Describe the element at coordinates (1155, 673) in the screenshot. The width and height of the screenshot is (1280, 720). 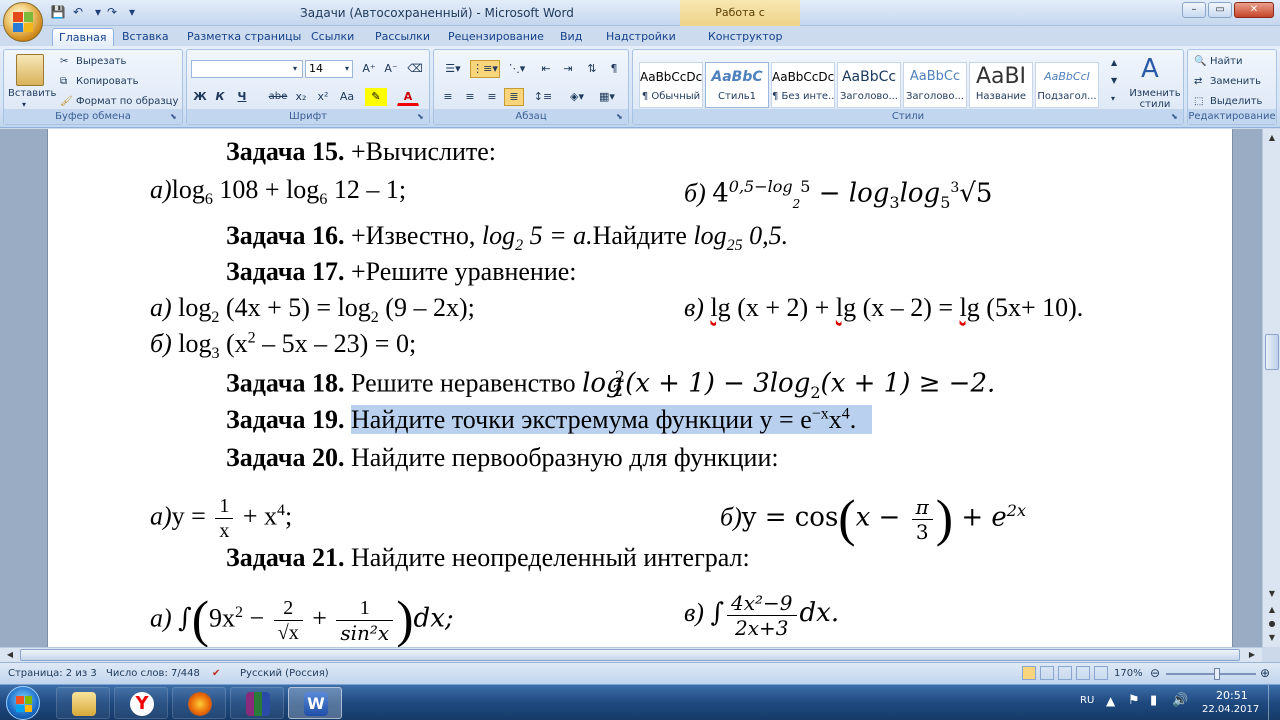
I see `zoom-out-icon: ⊖` at that location.